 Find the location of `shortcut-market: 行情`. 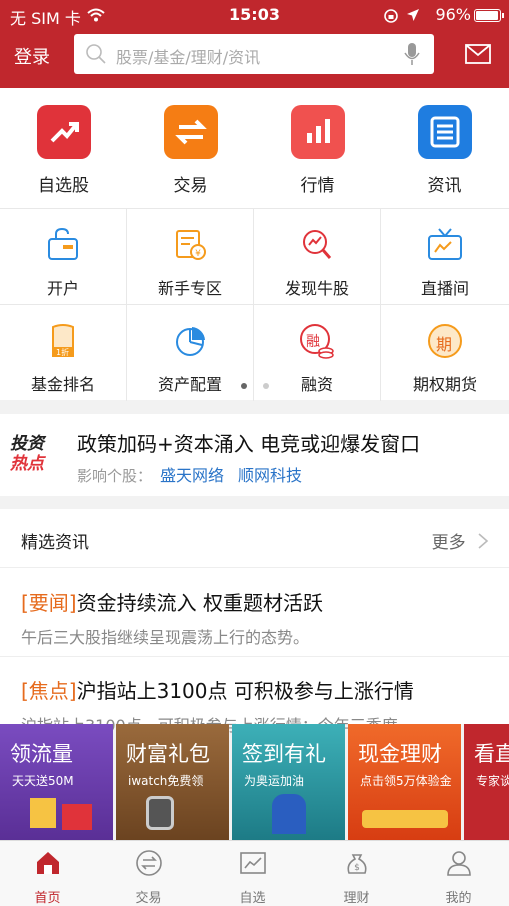

shortcut-market: 行情 is located at coordinates (317, 150).